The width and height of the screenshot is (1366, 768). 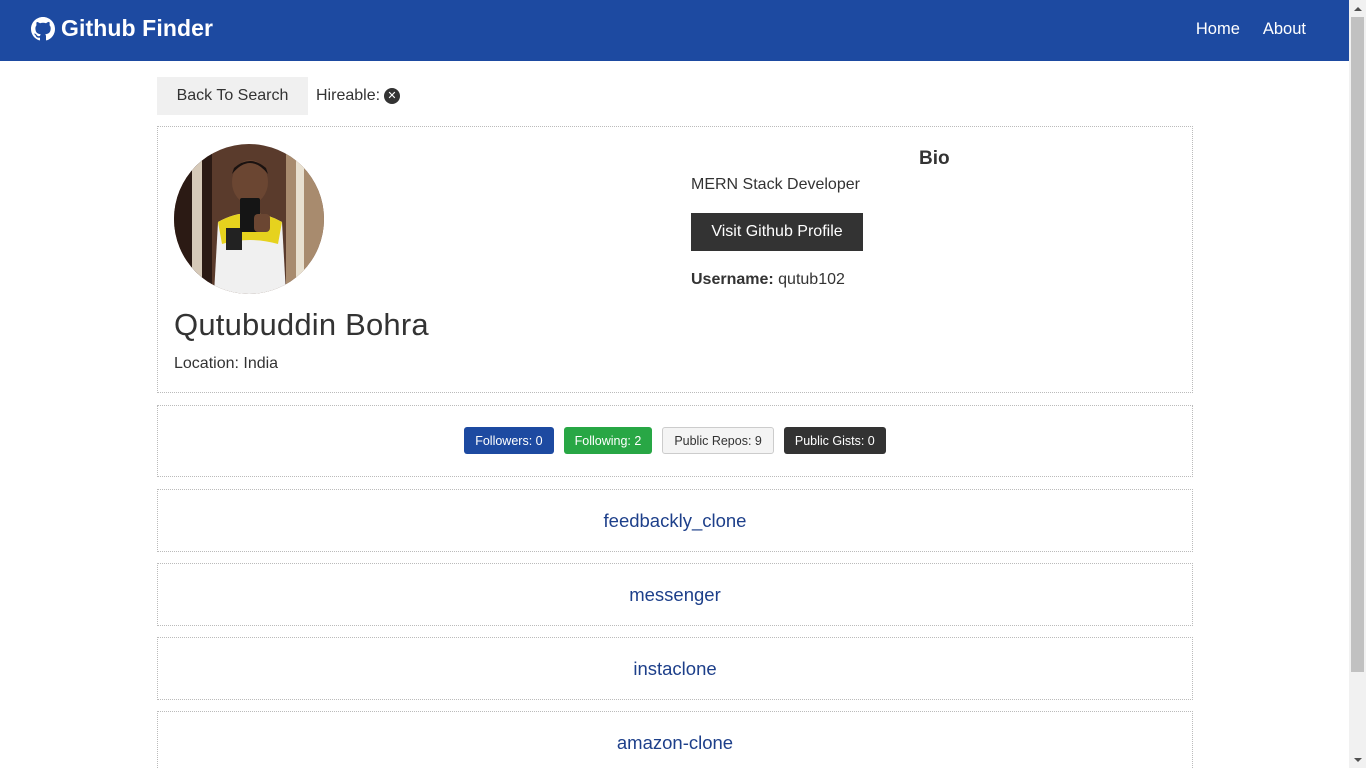 I want to click on avatar-image, so click(x=249, y=219).